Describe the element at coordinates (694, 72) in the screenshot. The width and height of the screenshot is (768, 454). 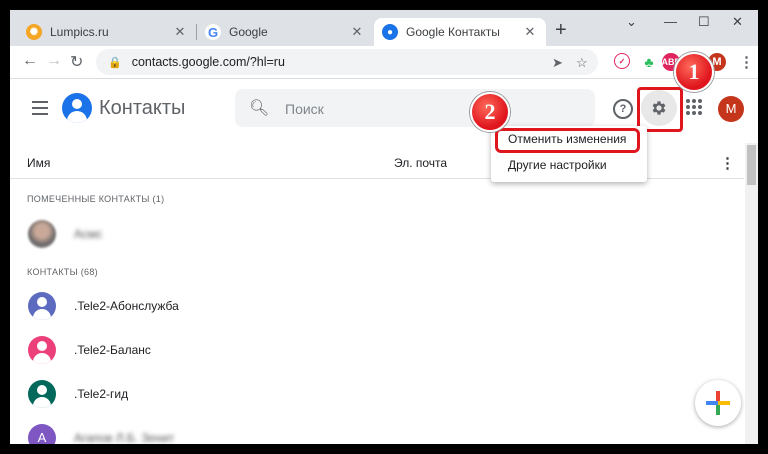
I see `step-badge-1: 1` at that location.